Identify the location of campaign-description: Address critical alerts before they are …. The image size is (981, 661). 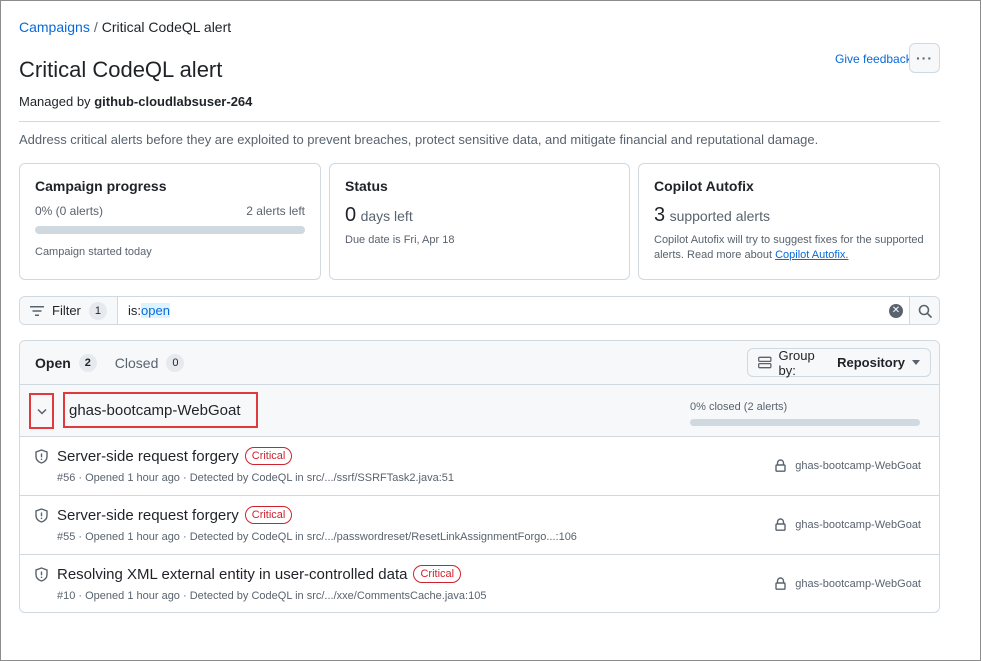
(419, 139).